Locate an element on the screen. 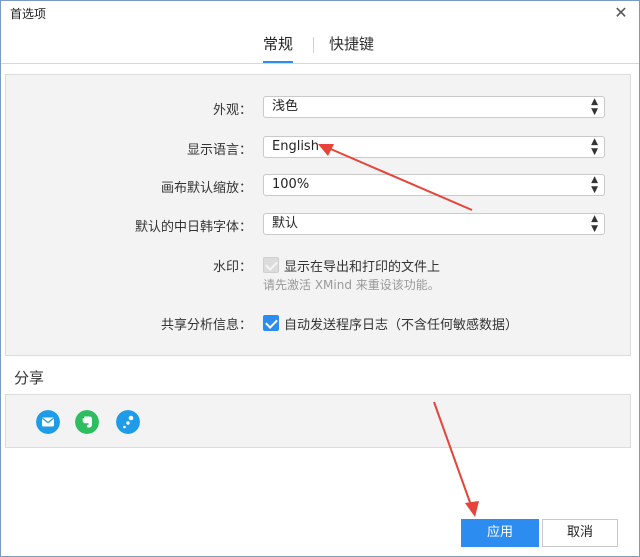  tab-shortcuts: 快捷键 is located at coordinates (351, 47).